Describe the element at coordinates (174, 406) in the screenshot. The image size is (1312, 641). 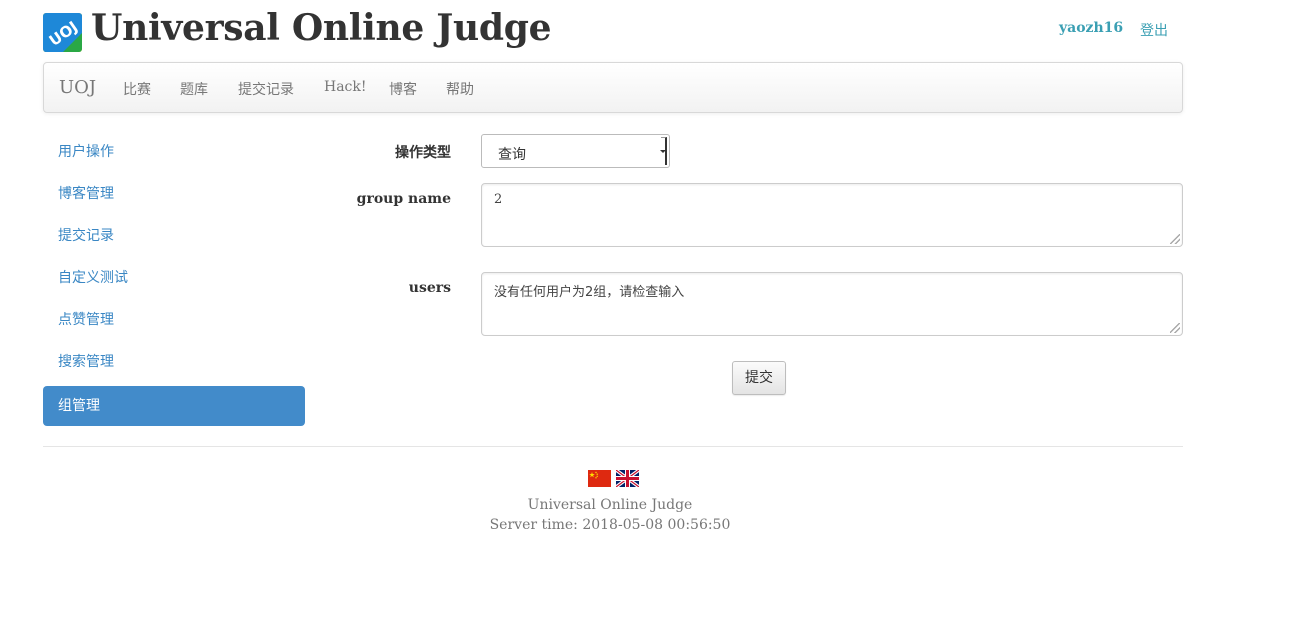
I see `sidebar-item-group-admin: 组管理` at that location.